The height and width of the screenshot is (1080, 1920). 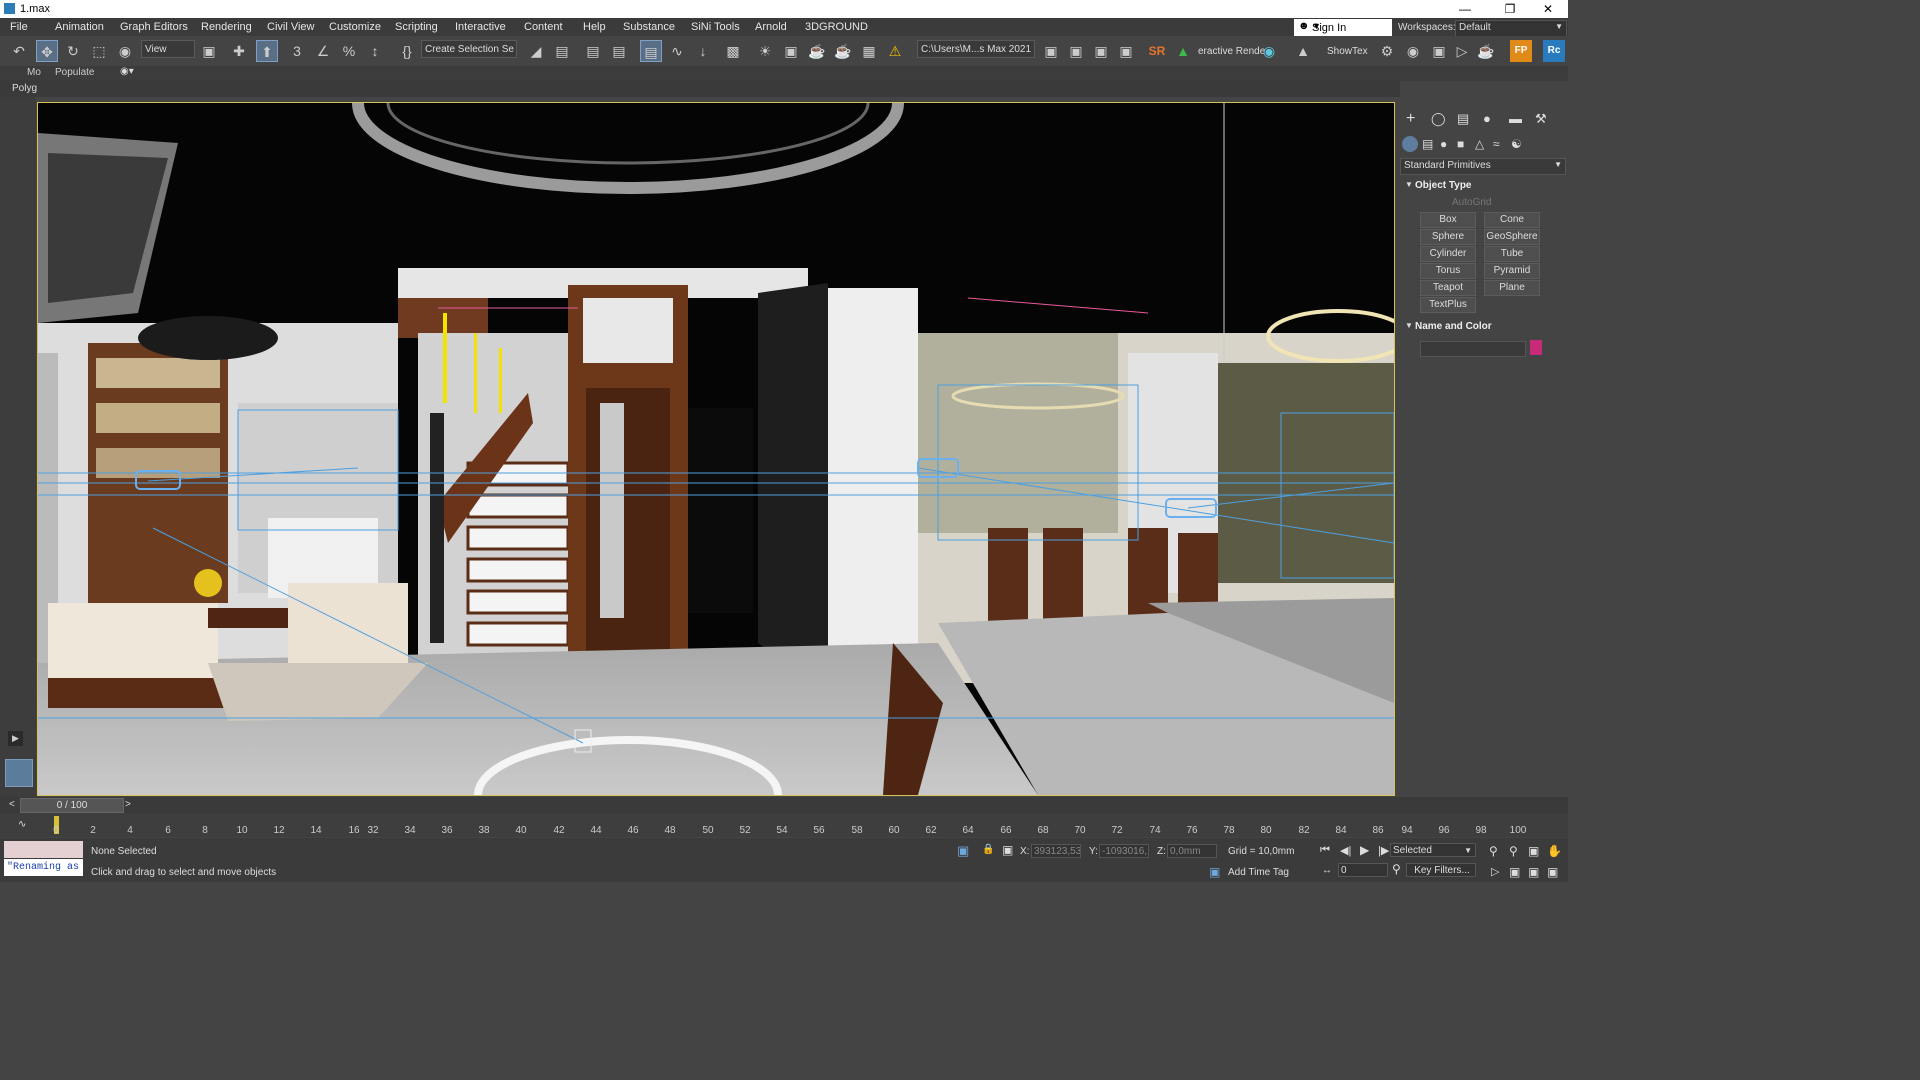 I want to click on y-coordinate-field: -1093016,1, so click(x=1124, y=851).